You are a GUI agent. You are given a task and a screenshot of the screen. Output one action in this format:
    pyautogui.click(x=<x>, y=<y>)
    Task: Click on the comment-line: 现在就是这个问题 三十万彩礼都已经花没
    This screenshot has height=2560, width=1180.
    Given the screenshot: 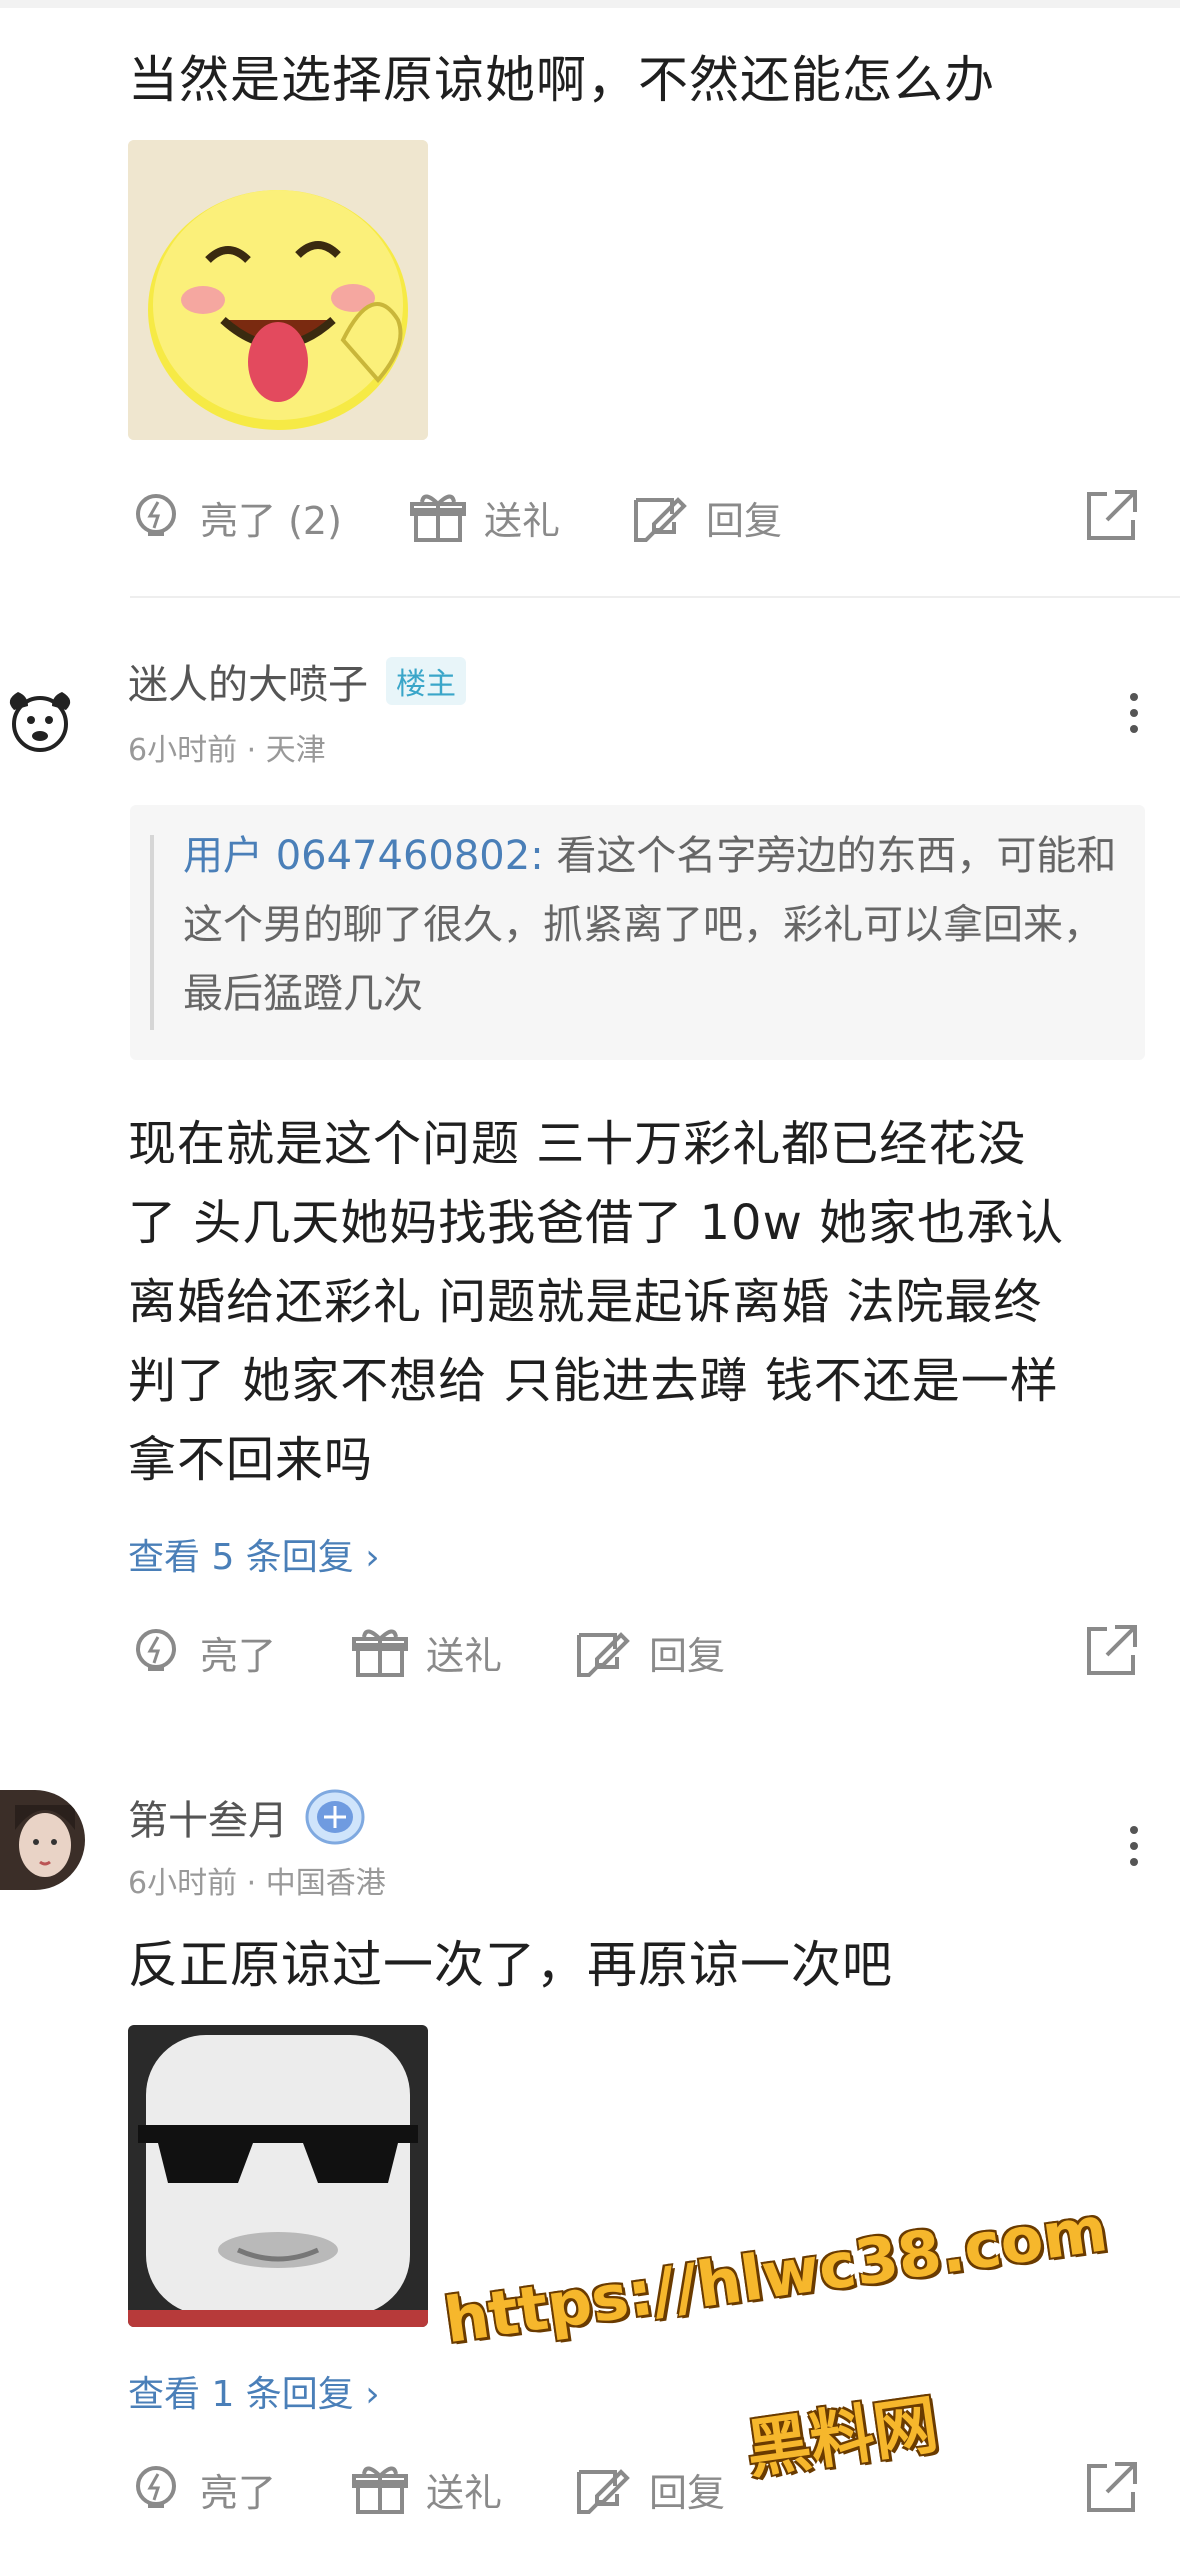 What is the action you would take?
    pyautogui.click(x=577, y=1144)
    